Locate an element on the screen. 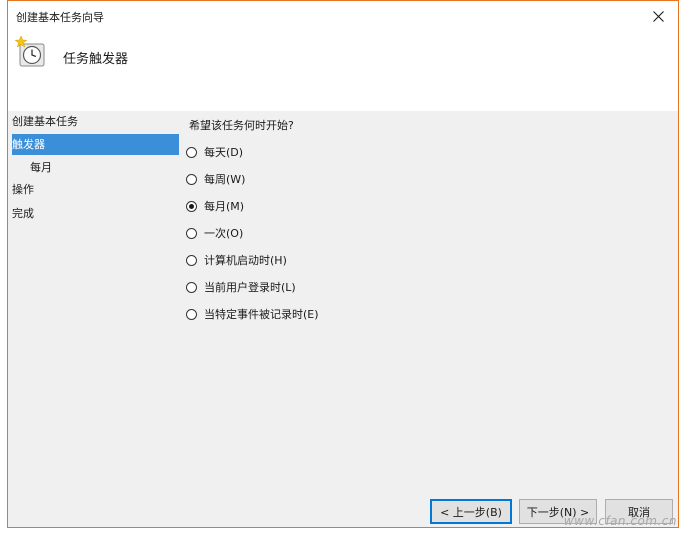  option-monthly: 每月(M) is located at coordinates (215, 206).